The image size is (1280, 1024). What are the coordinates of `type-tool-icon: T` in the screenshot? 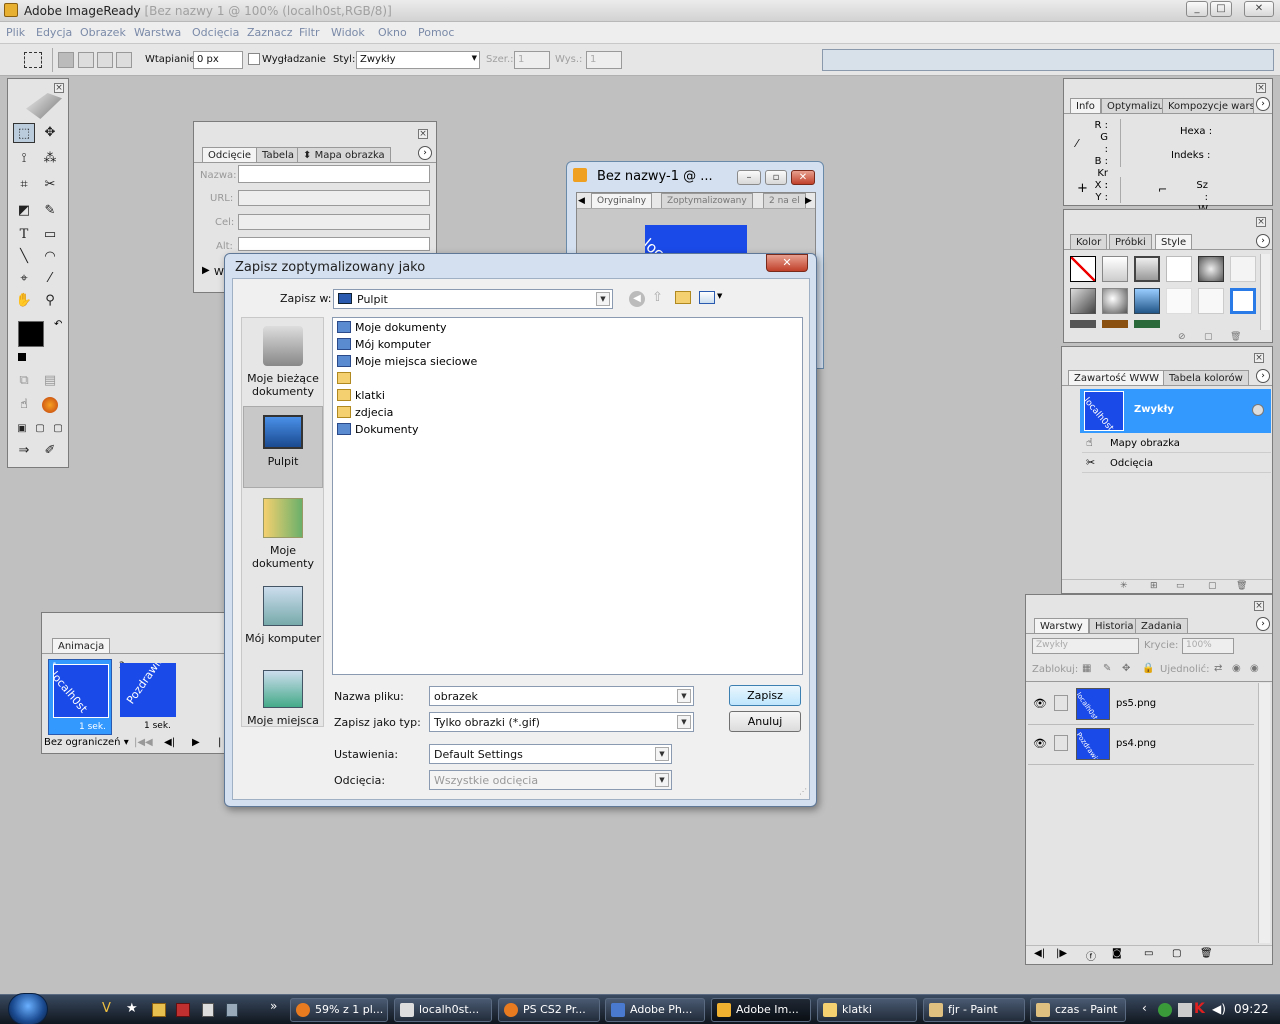 It's located at (24, 235).